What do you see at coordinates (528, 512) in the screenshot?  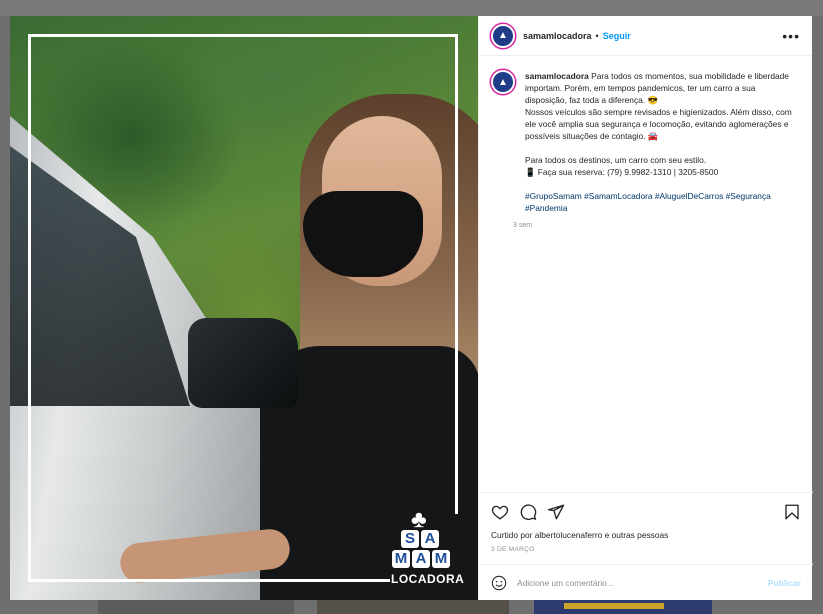 I see `comment-icon` at bounding box center [528, 512].